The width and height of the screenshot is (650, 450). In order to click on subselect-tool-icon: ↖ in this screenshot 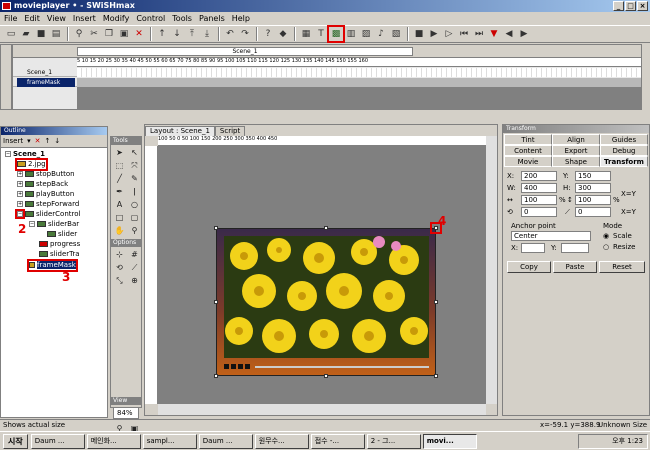, I will do `click(134, 153)`.